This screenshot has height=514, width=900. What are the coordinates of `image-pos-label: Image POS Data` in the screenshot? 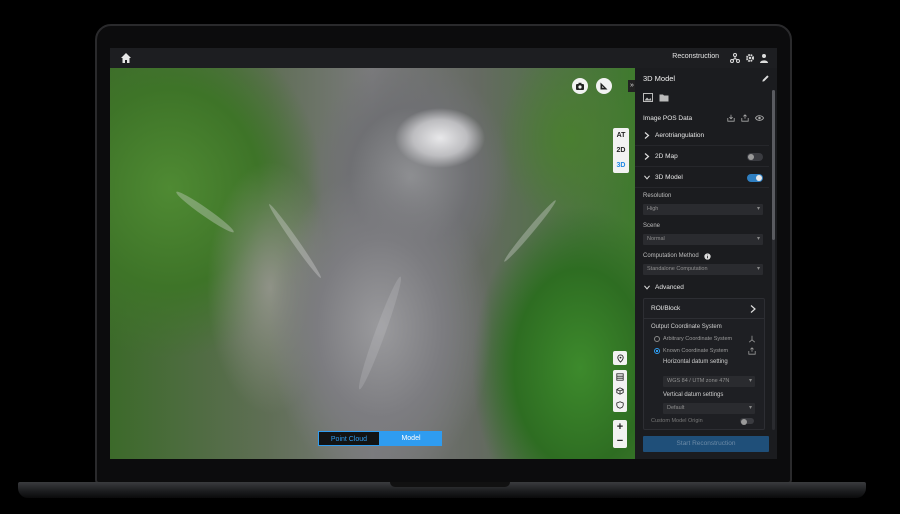 It's located at (668, 118).